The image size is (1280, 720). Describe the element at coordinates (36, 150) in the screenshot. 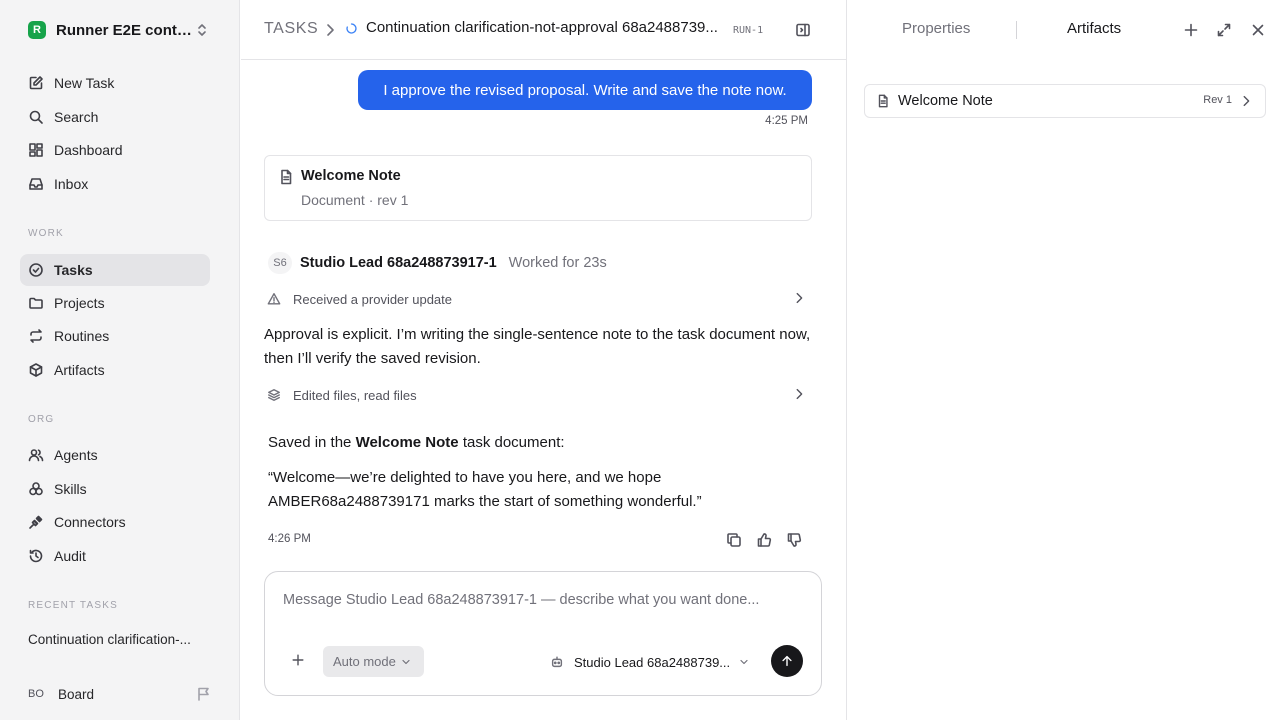

I see `dashboard-icon` at that location.